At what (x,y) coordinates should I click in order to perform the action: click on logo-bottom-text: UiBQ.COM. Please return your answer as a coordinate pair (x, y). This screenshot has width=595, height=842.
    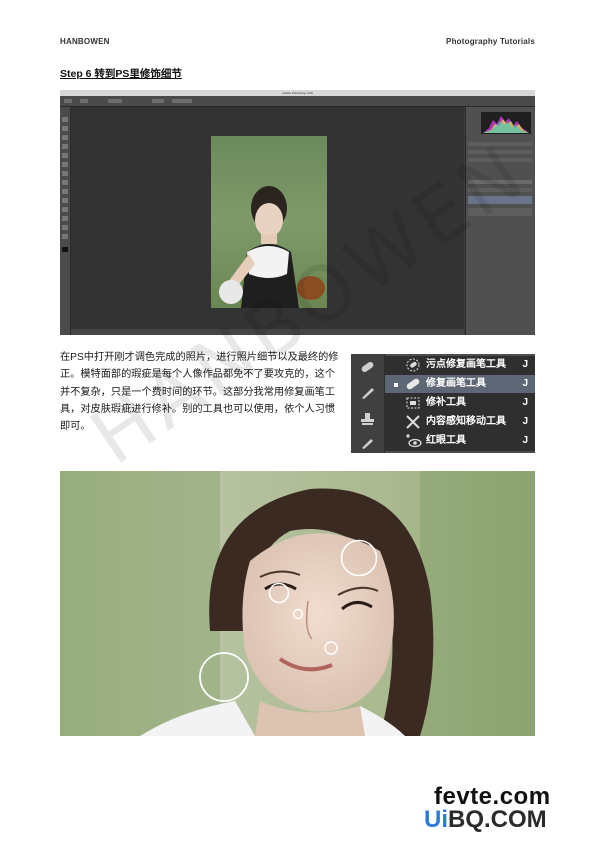
    Looking at the image, I should click on (485, 820).